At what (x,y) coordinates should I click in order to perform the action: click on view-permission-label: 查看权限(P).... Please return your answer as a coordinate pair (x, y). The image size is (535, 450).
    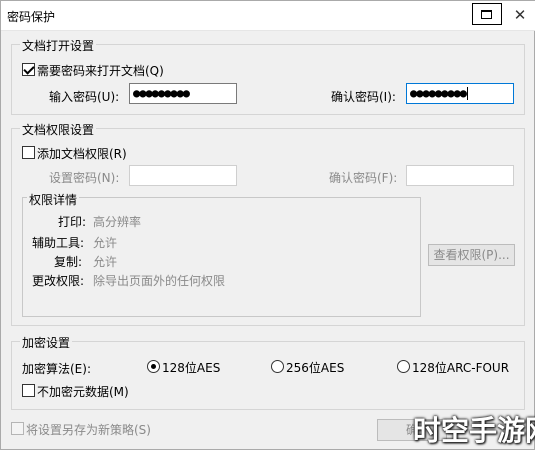
    Looking at the image, I should click on (471, 255).